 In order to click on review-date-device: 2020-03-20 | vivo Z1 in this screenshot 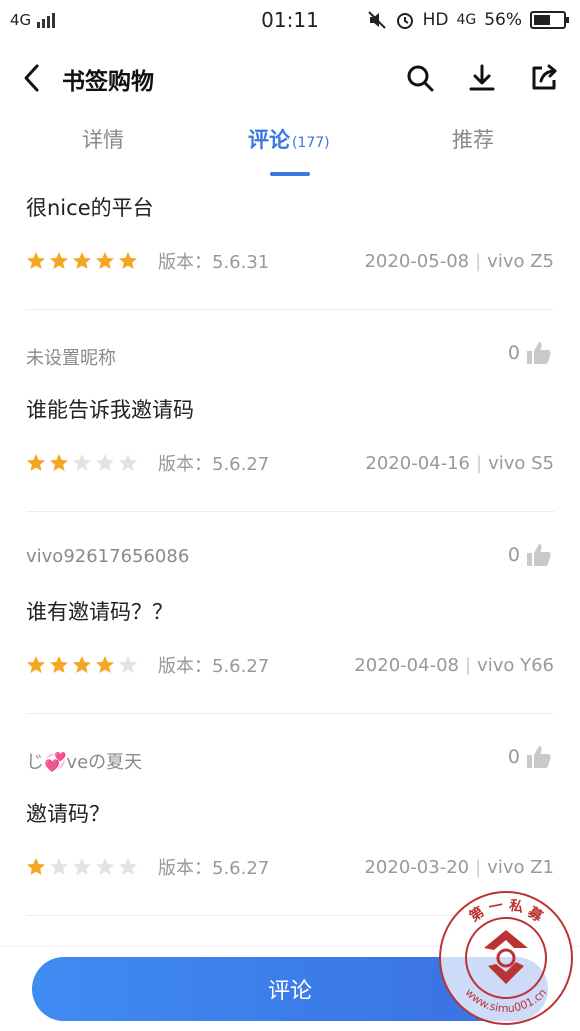, I will do `click(459, 867)`.